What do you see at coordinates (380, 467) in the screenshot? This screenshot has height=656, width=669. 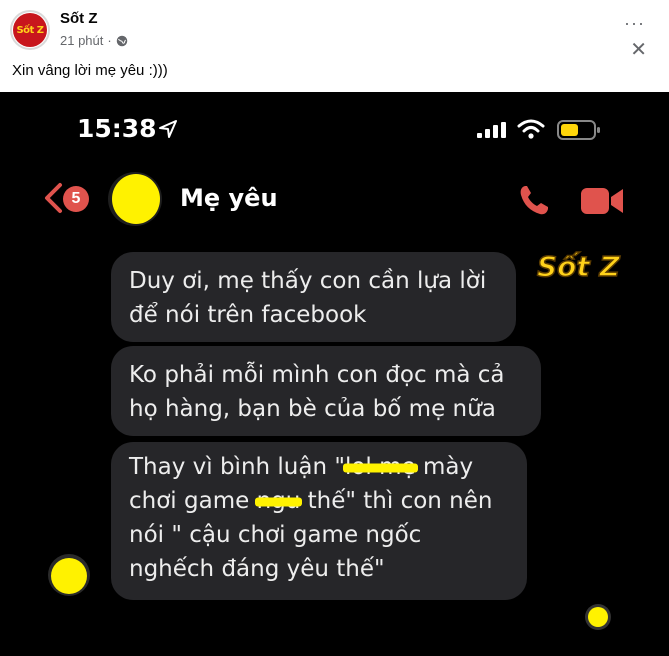 I see `censored-word: lol mẹ` at bounding box center [380, 467].